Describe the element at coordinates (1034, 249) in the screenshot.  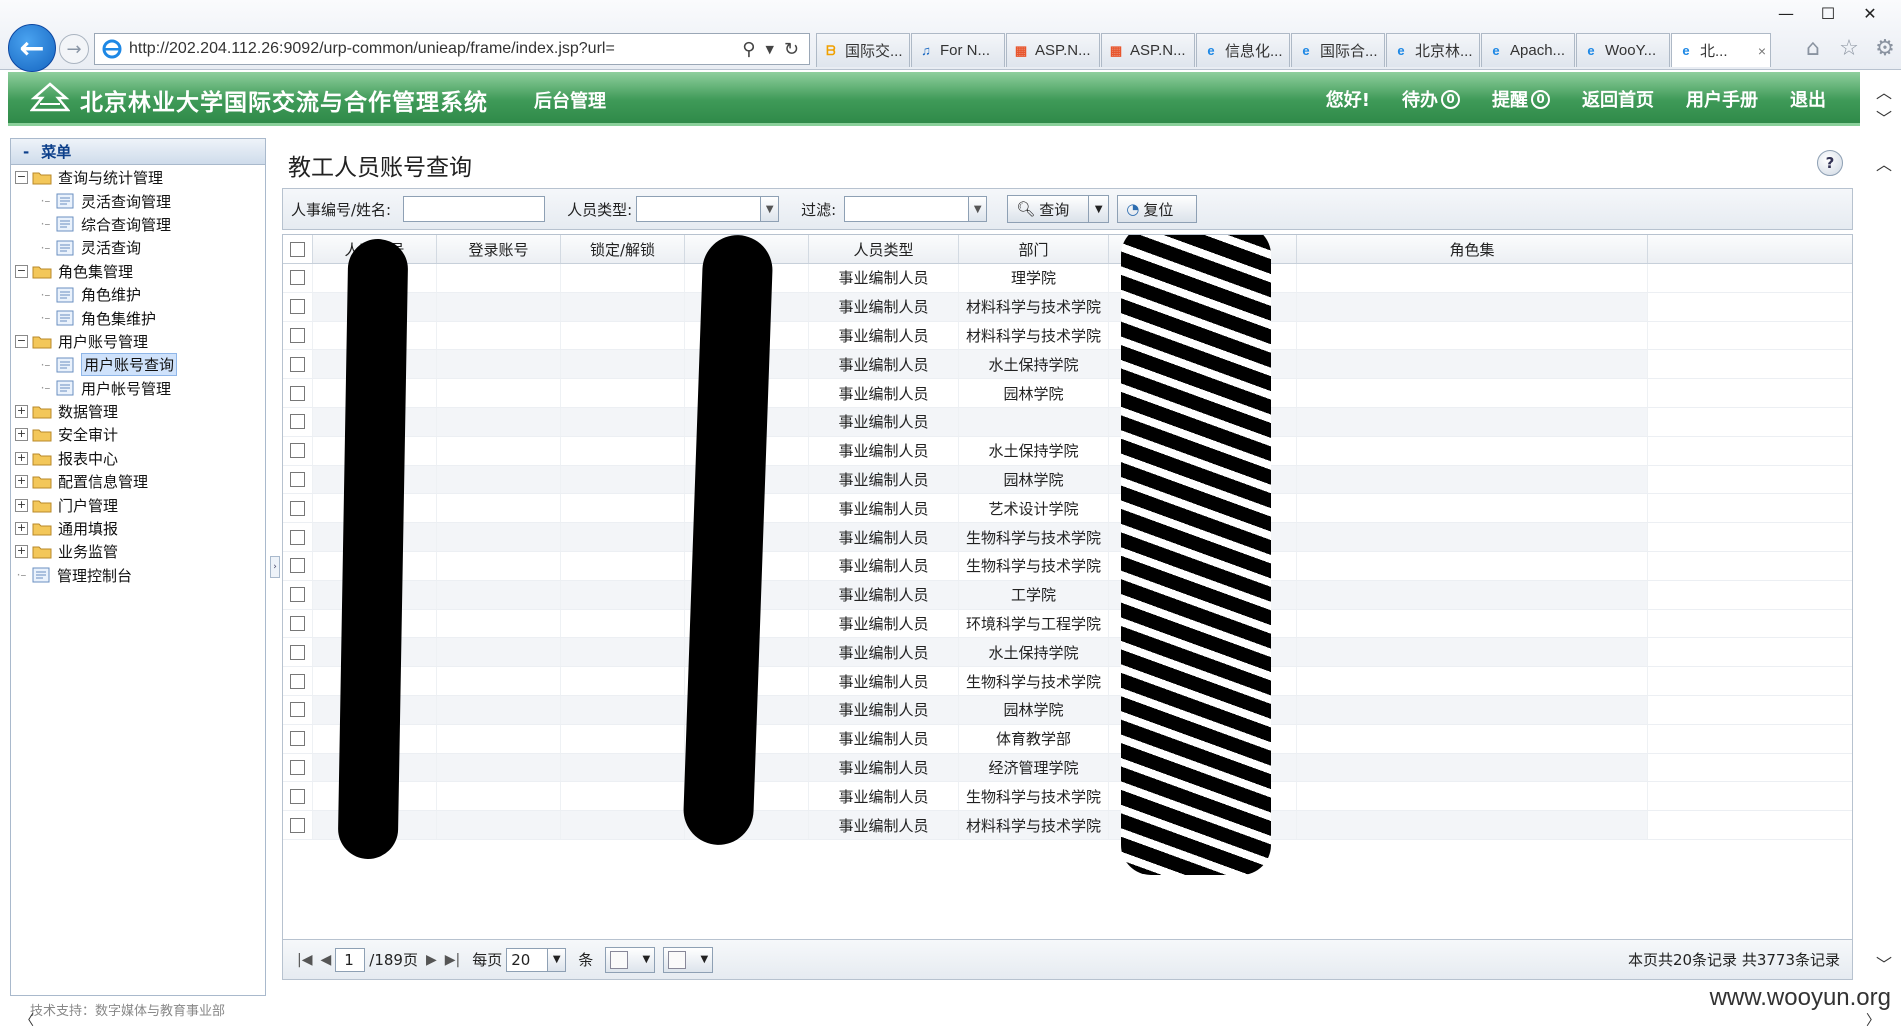
I see `column-header: 部门` at that location.